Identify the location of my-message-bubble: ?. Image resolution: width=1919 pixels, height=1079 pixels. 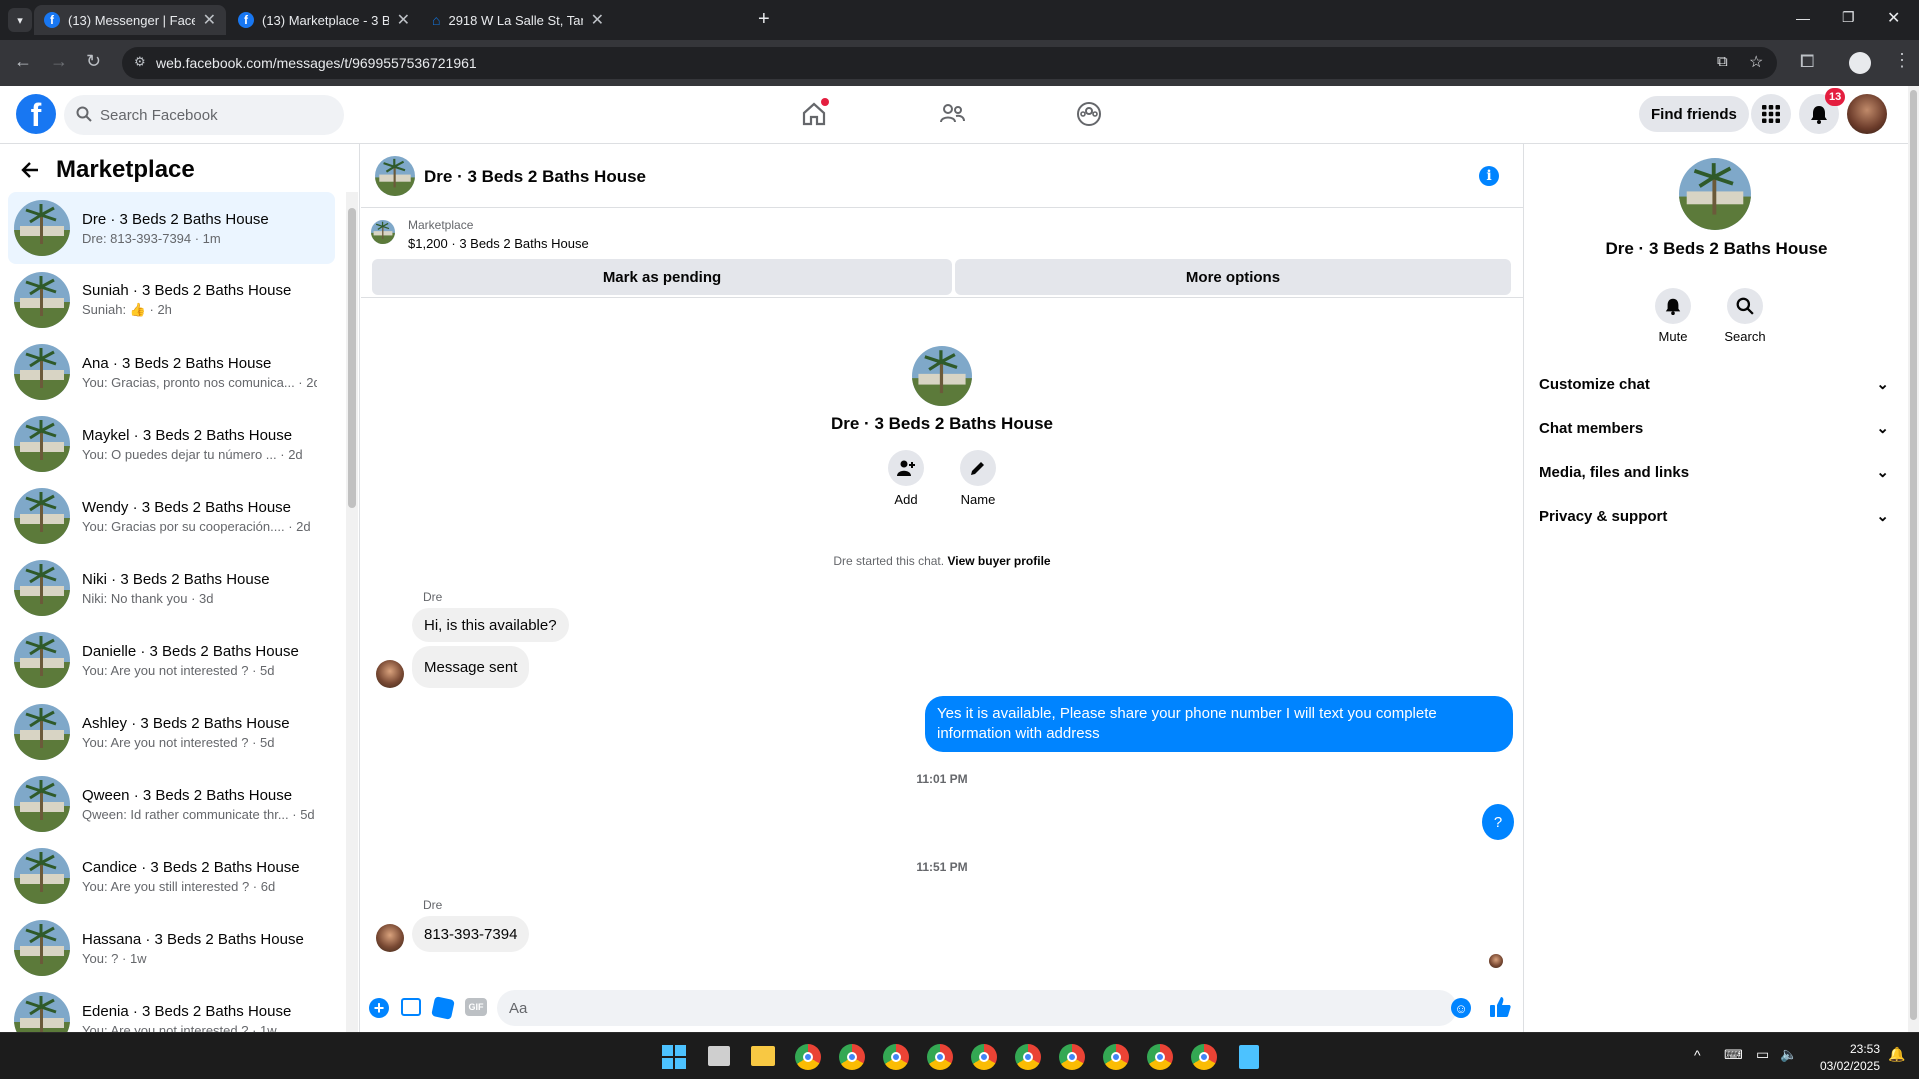
(1498, 822).